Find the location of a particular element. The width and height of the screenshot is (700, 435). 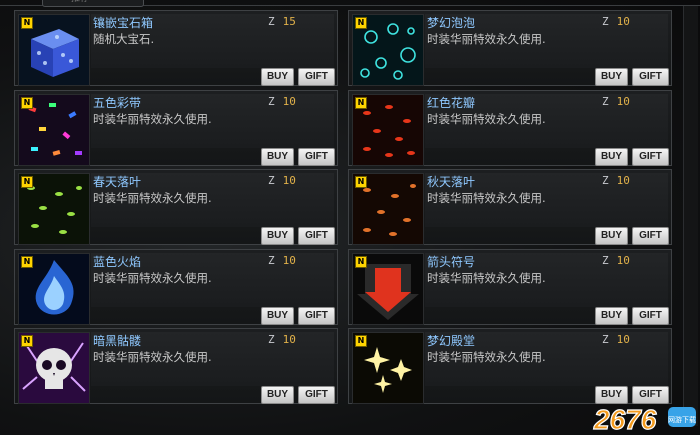

item-info: 暗黑骷髅 Z 10 时装华丽特效永久使用. is located at coordinates (212, 359).